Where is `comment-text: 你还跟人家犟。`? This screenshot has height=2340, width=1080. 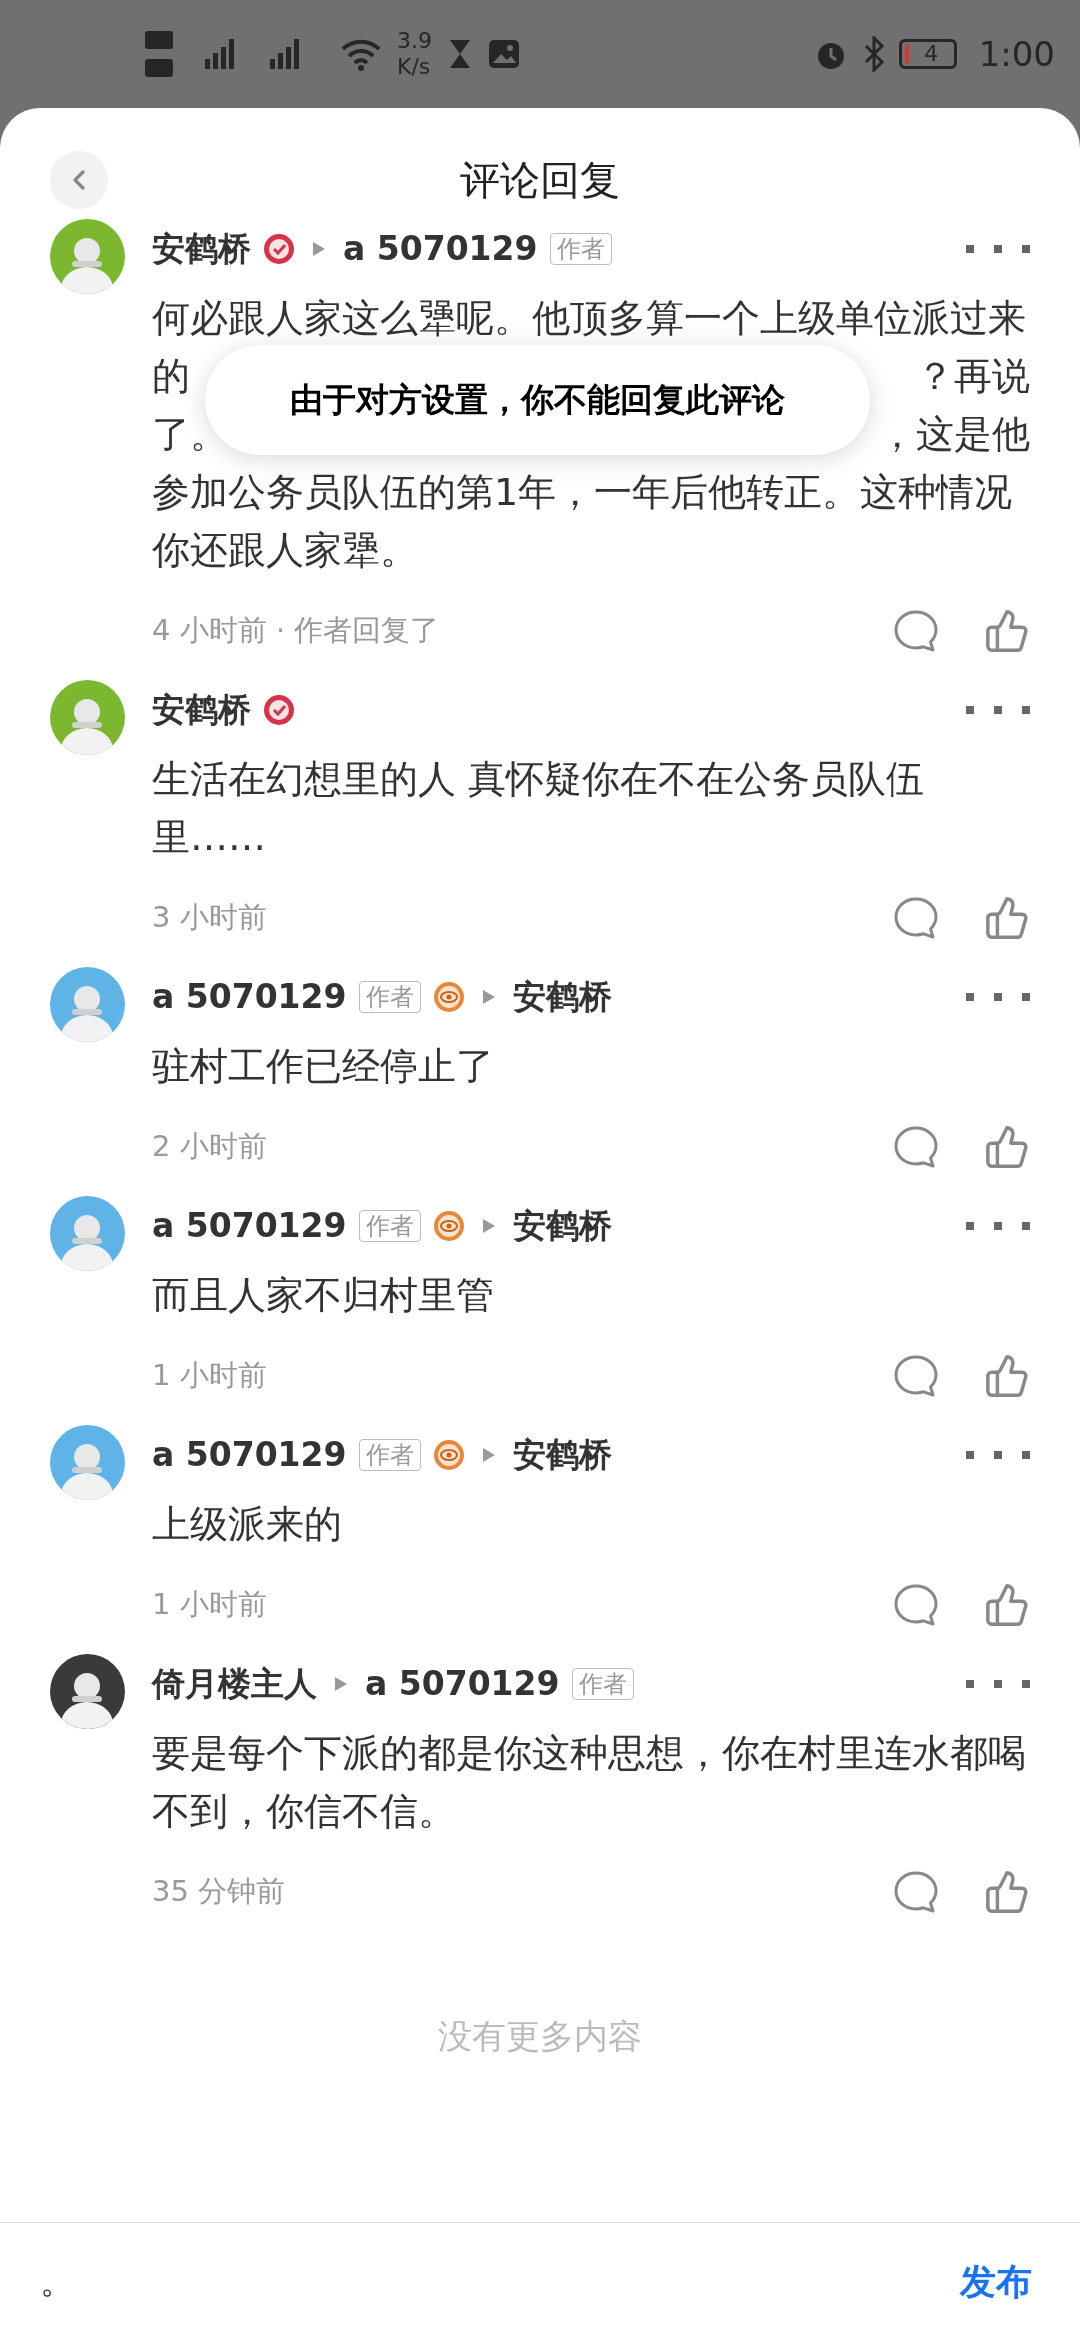
comment-text: 你还跟人家犟。 is located at coordinates (285, 550).